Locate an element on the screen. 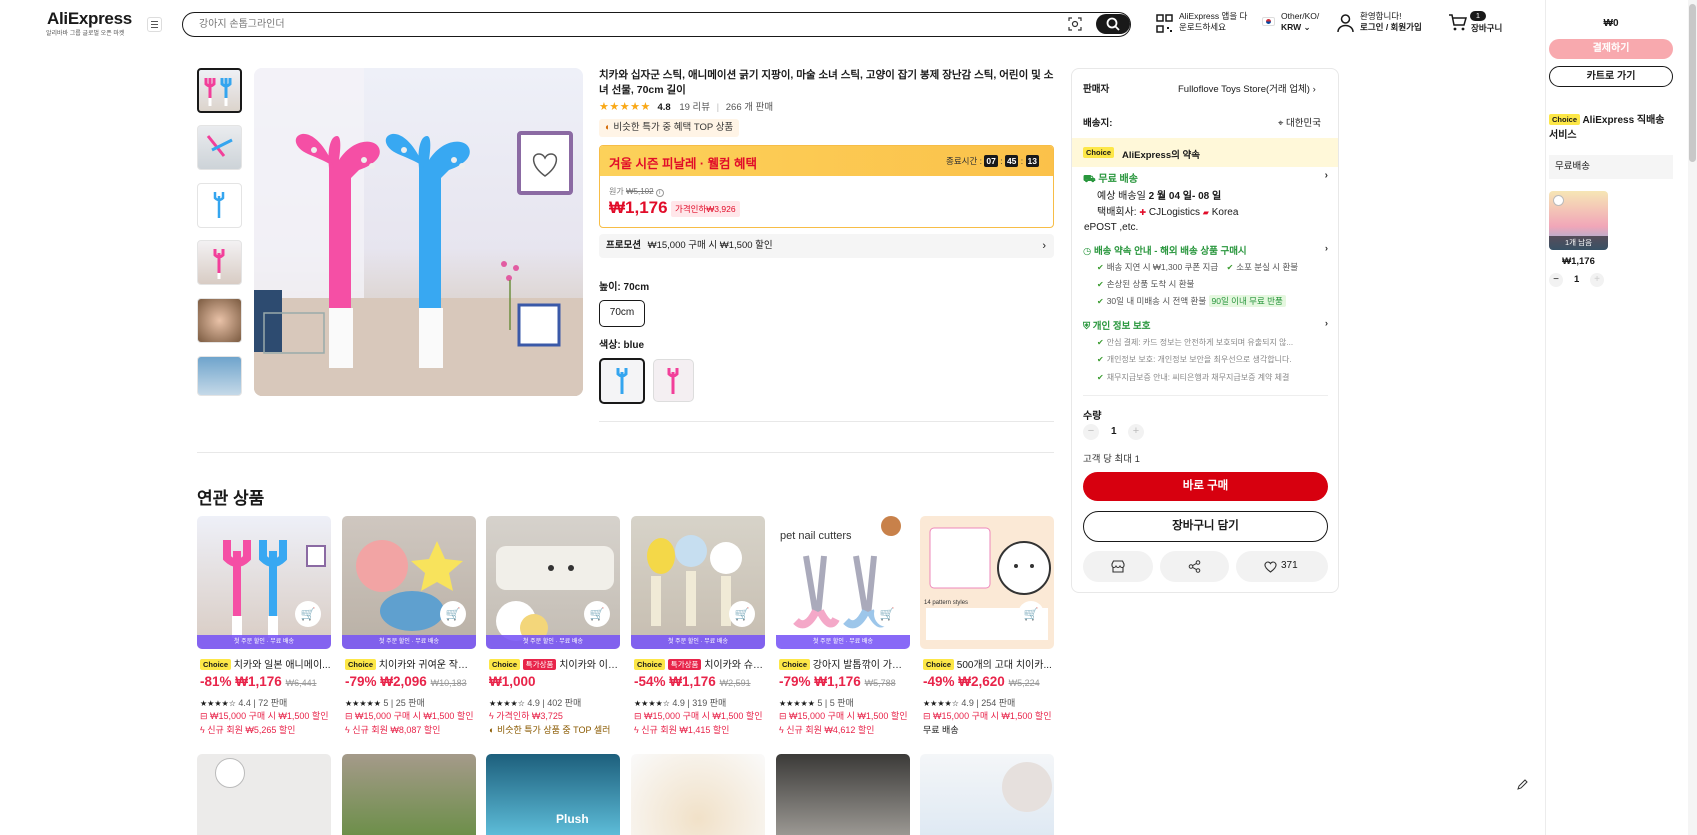  cart-item-checkbox is located at coordinates (1558, 200).